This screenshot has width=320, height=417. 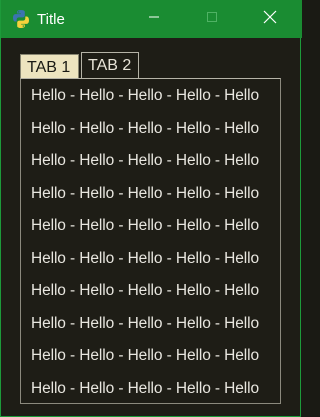 What do you see at coordinates (51, 19) in the screenshot?
I see `window-title: Title` at bounding box center [51, 19].